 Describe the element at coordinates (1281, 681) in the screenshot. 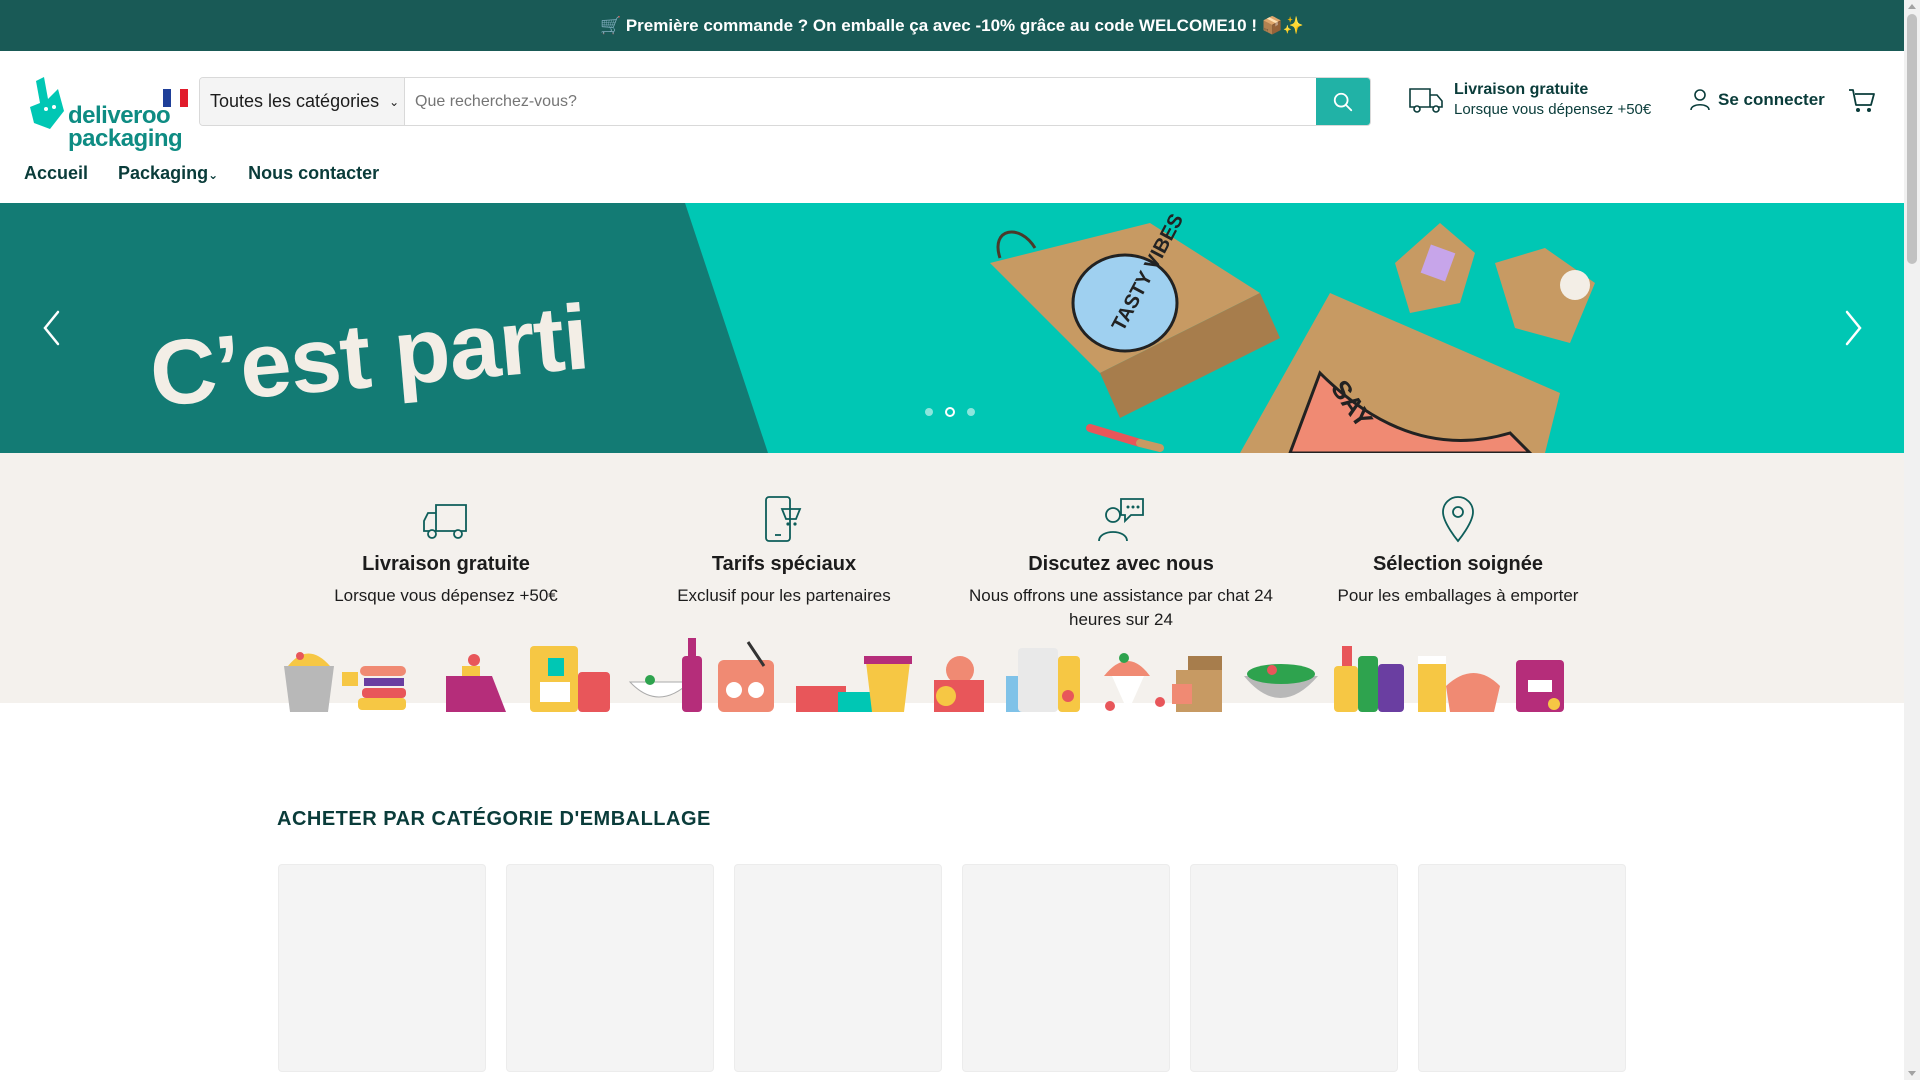

I see `bowl-image` at that location.